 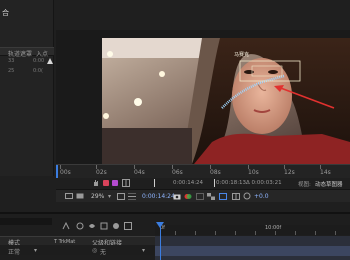 I want to click on out-marker, so click(x=214, y=183).